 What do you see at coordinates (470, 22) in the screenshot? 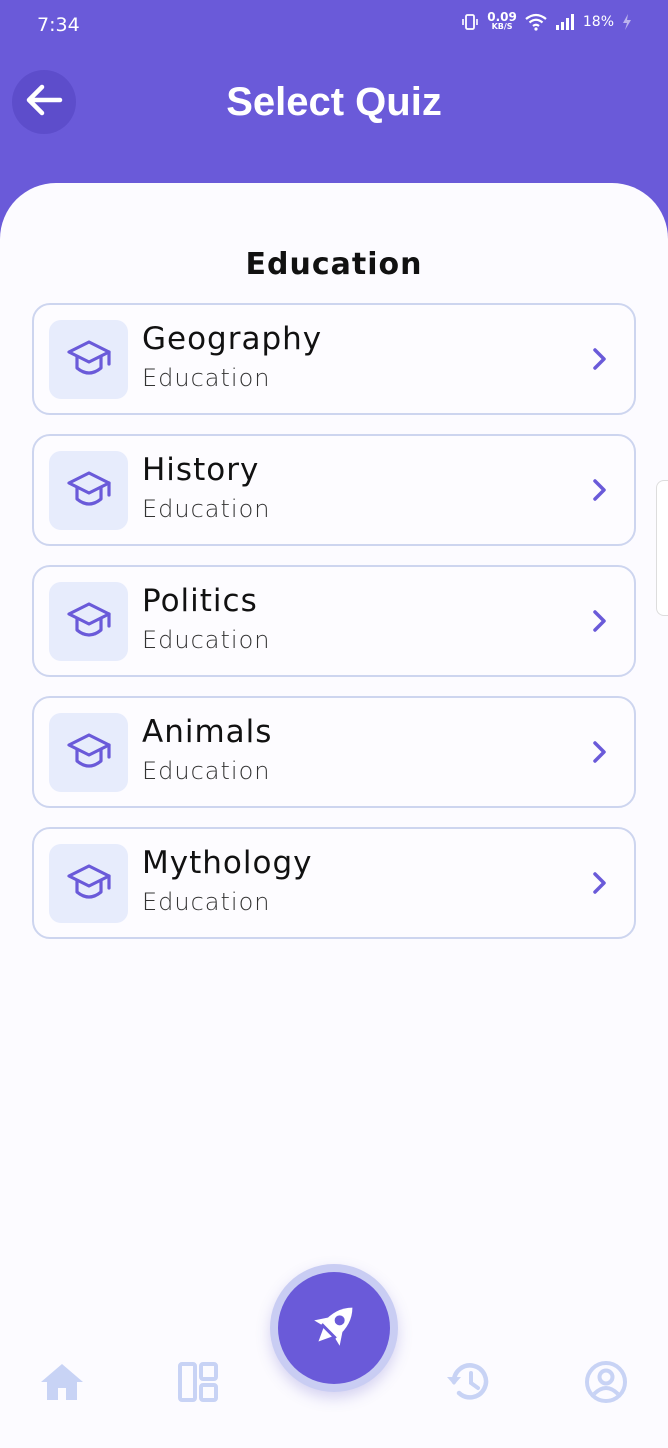
I see `vibrate-icon` at bounding box center [470, 22].